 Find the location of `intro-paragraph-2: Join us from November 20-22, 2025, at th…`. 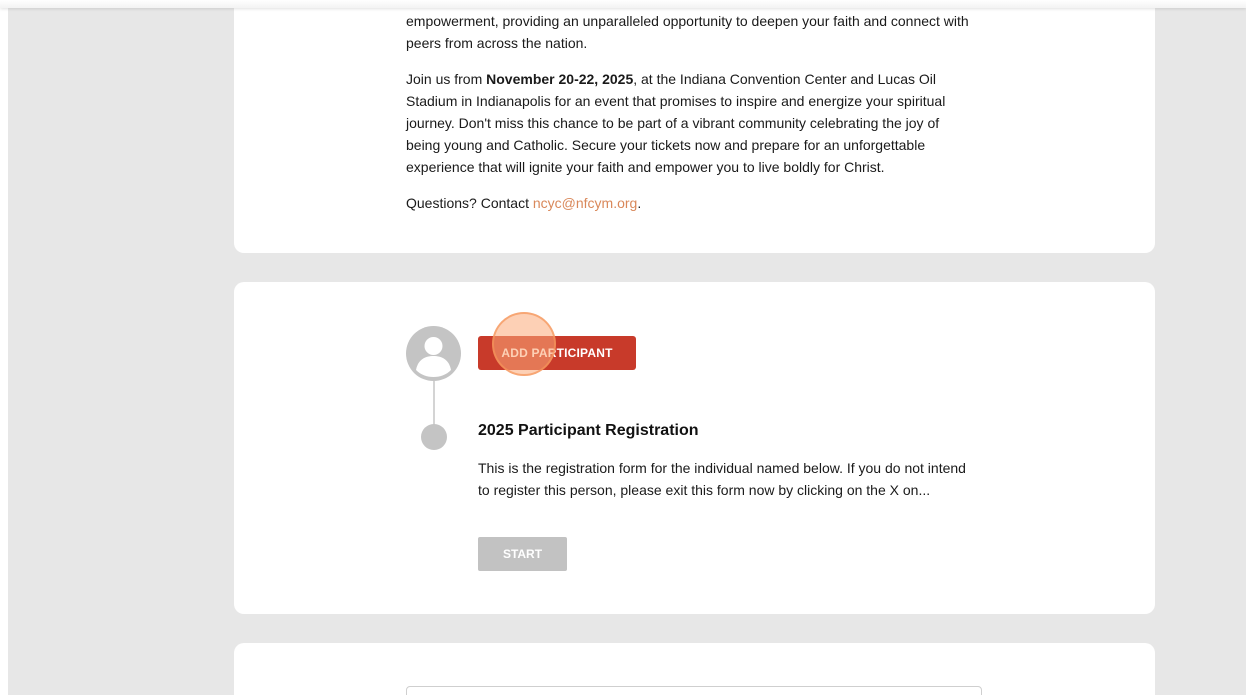

intro-paragraph-2: Join us from November 20-22, 2025, at th… is located at coordinates (688, 123).